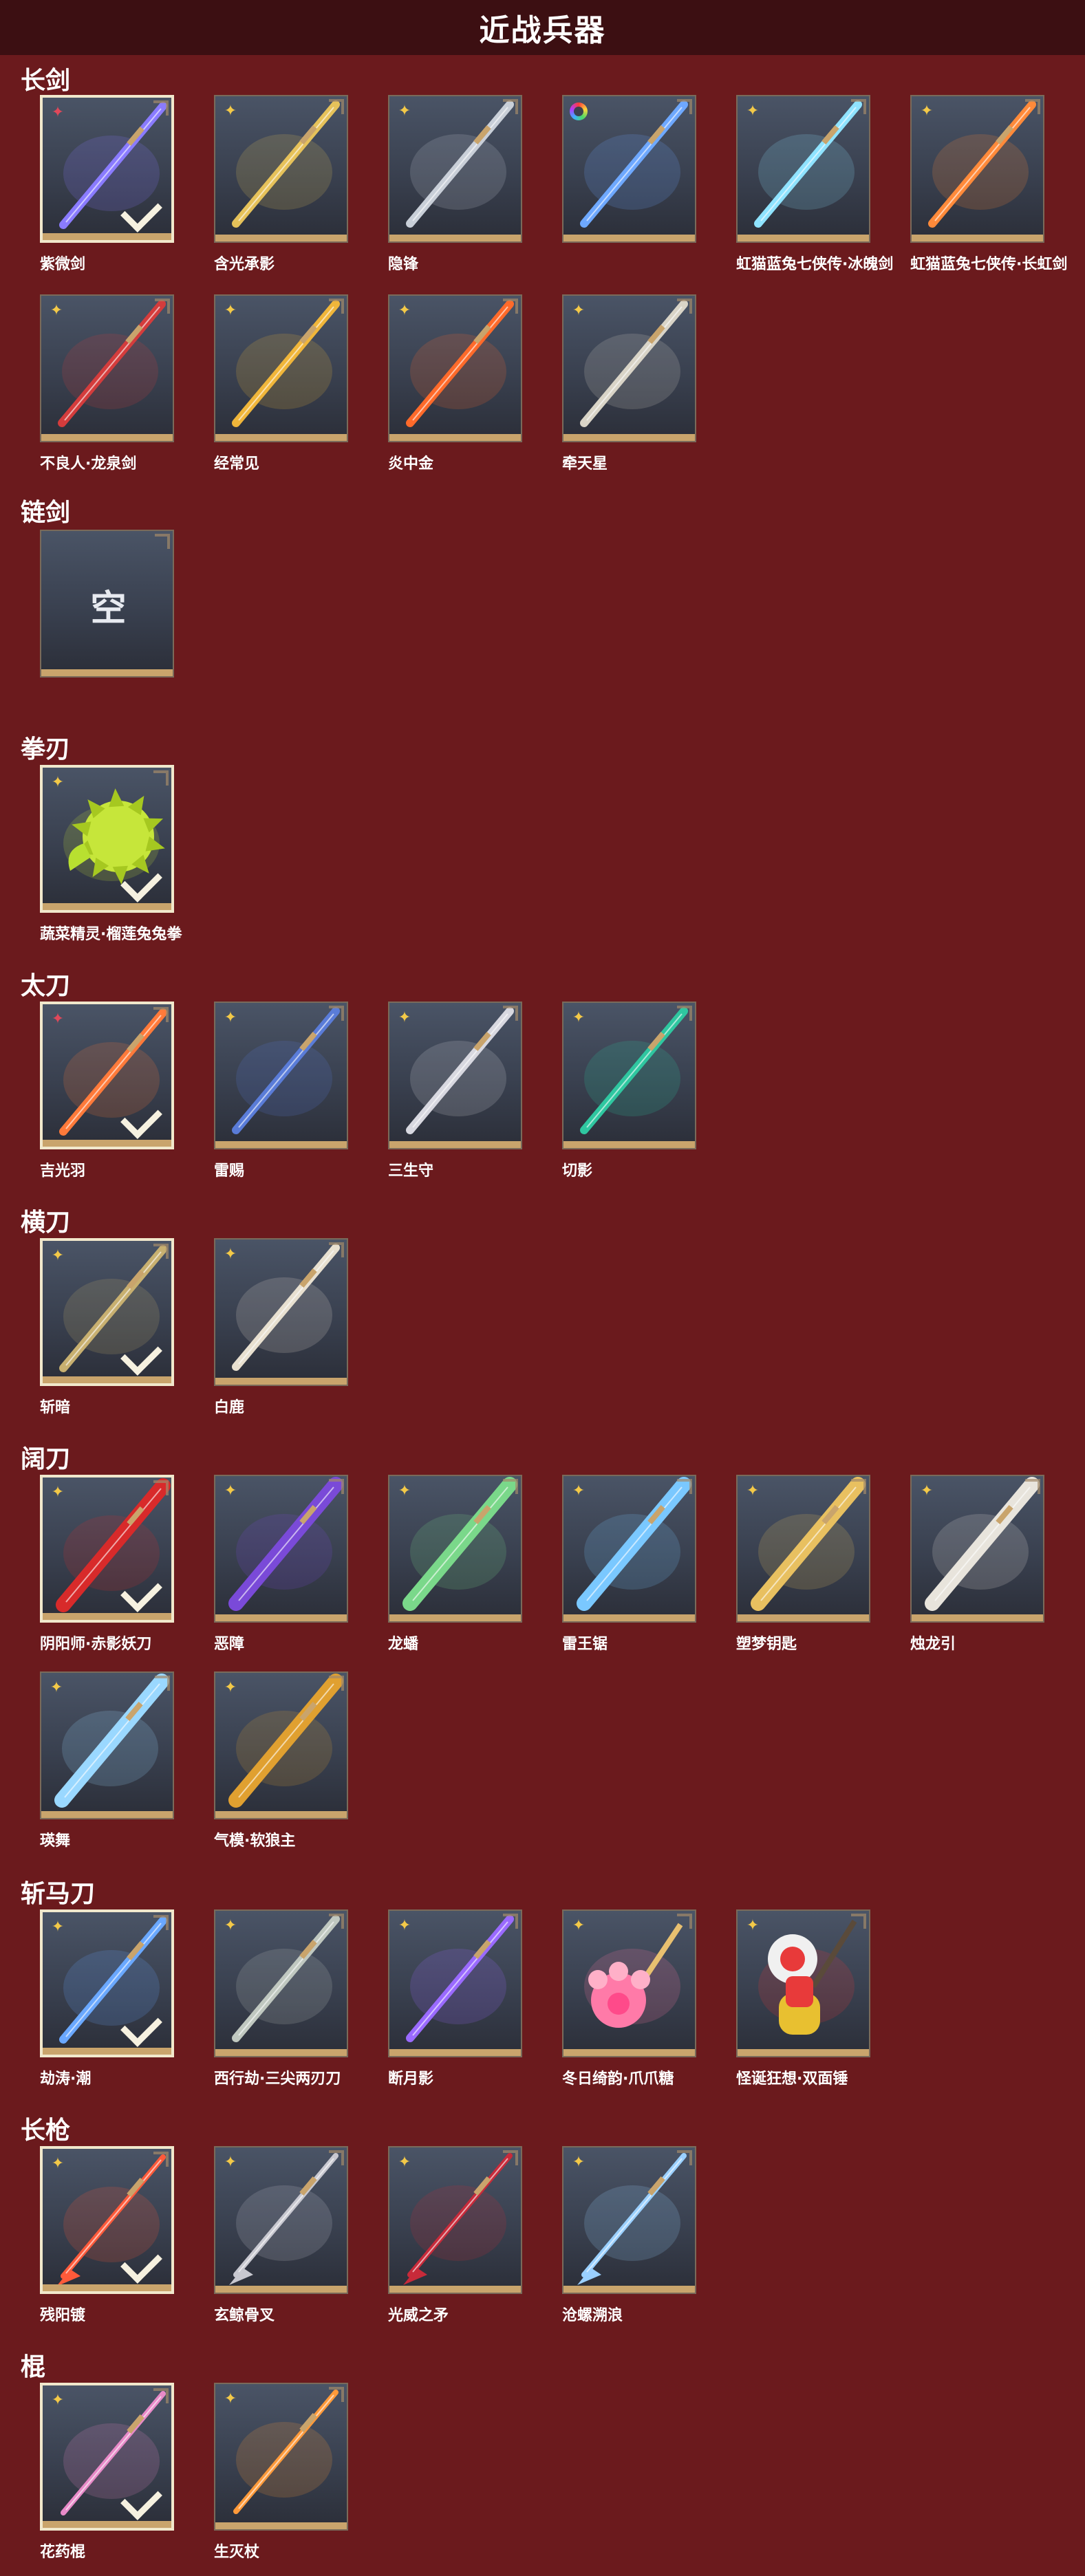  I want to click on weapon-card, so click(629, 173).